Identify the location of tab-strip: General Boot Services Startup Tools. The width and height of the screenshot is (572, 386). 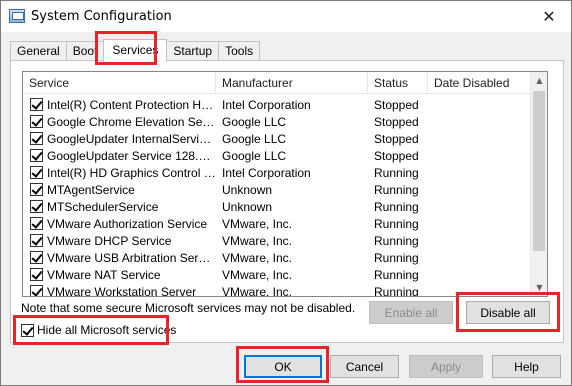
(135, 50).